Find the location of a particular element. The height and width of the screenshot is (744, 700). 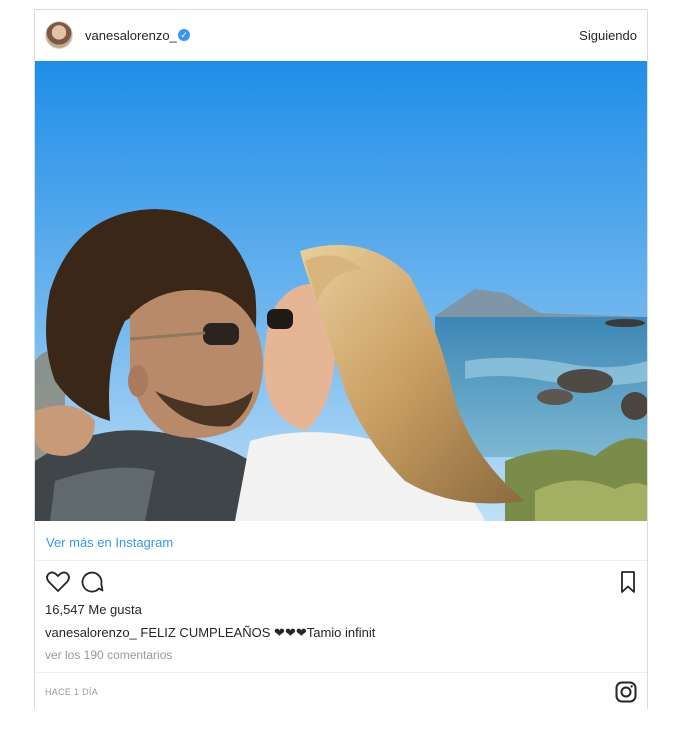

comment-icon is located at coordinates (92, 582).